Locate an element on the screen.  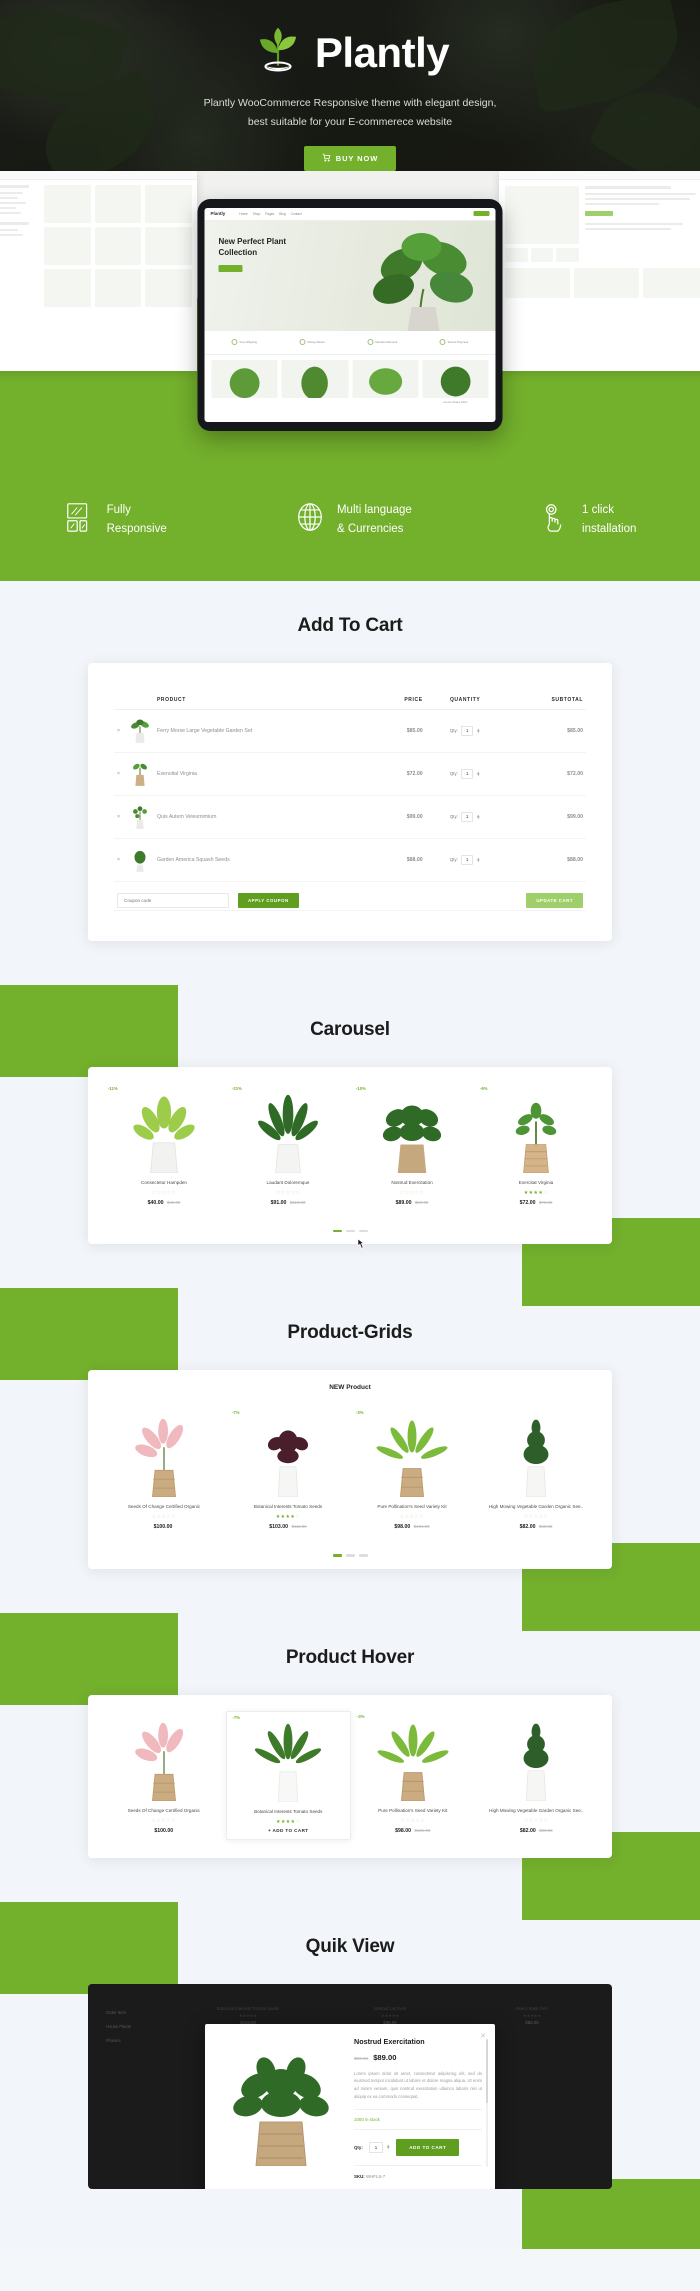
product-name: Pure Pollination's Seed Variety Kit is located at coordinates (412, 1507).